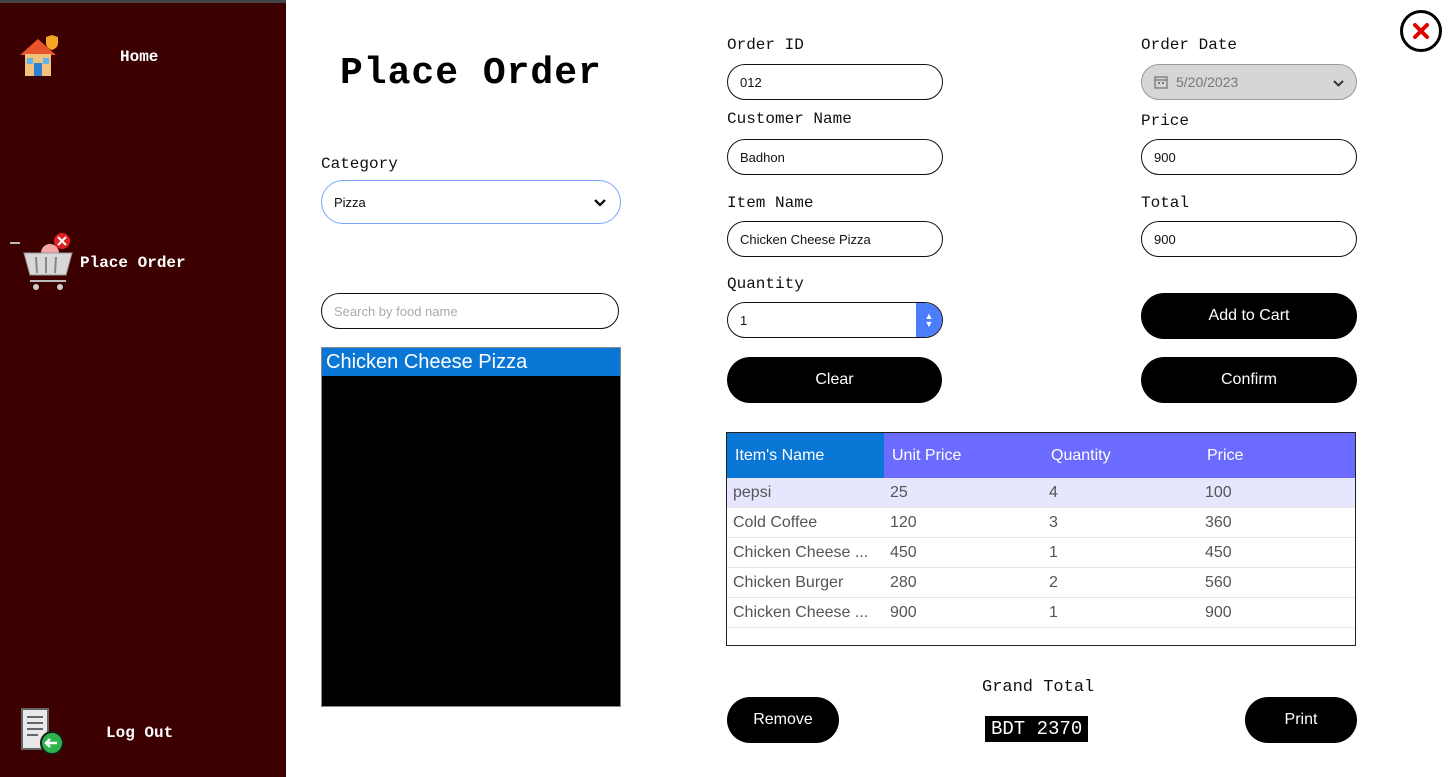  I want to click on table-header: Item's Name Unit Price Quantity Price, so click(1041, 455).